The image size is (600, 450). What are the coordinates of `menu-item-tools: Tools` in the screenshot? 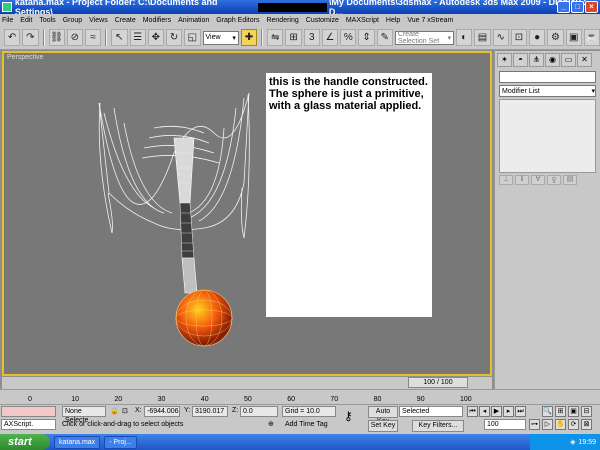 It's located at (47, 20).